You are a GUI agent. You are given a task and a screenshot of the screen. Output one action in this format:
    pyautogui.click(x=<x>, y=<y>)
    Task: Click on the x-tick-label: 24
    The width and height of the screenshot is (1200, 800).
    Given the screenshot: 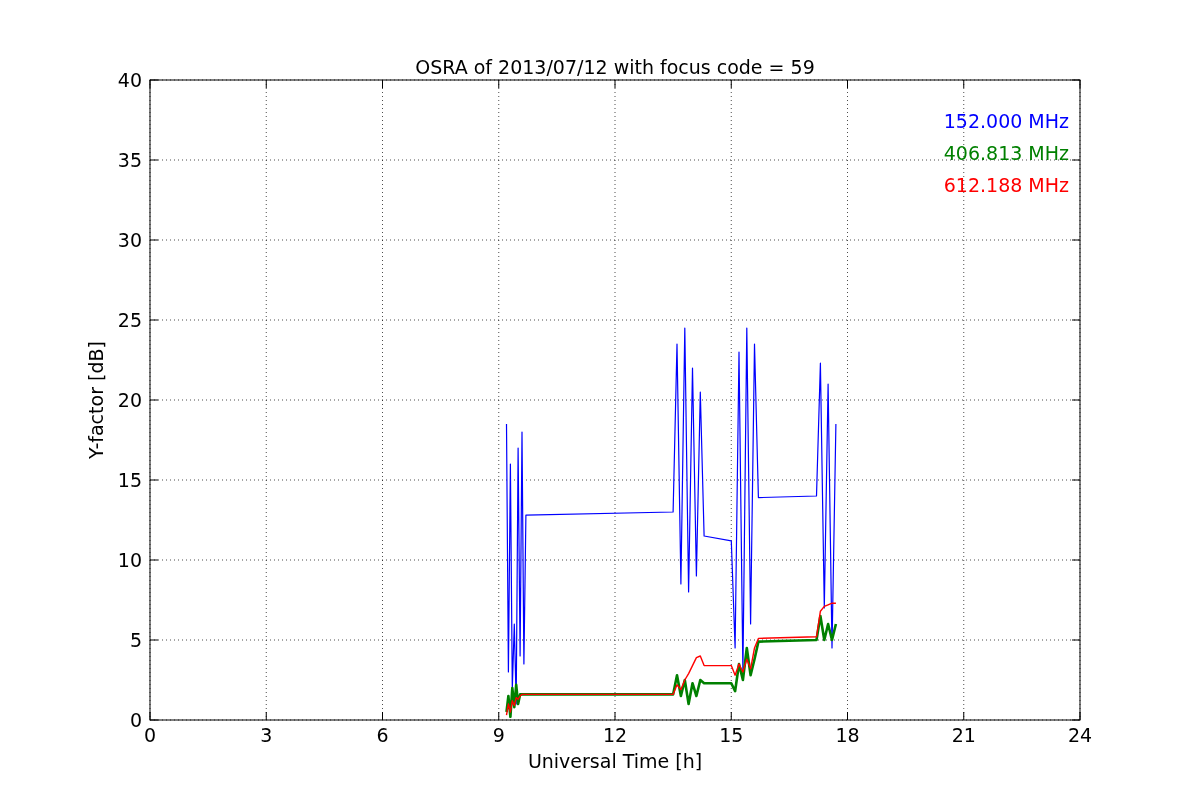 What is the action you would take?
    pyautogui.click(x=1080, y=735)
    